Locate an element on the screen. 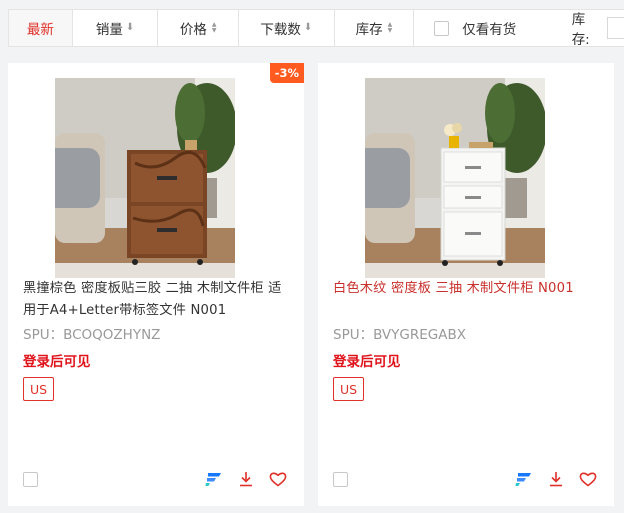  sort-stock: 库存 ▲ ▼ is located at coordinates (375, 28).